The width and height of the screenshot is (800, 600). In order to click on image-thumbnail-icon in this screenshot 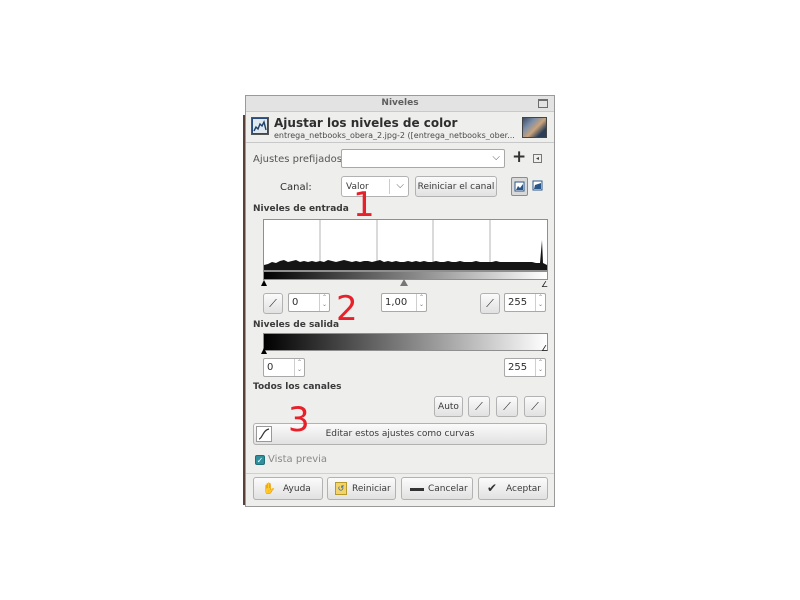, I will do `click(534, 127)`.